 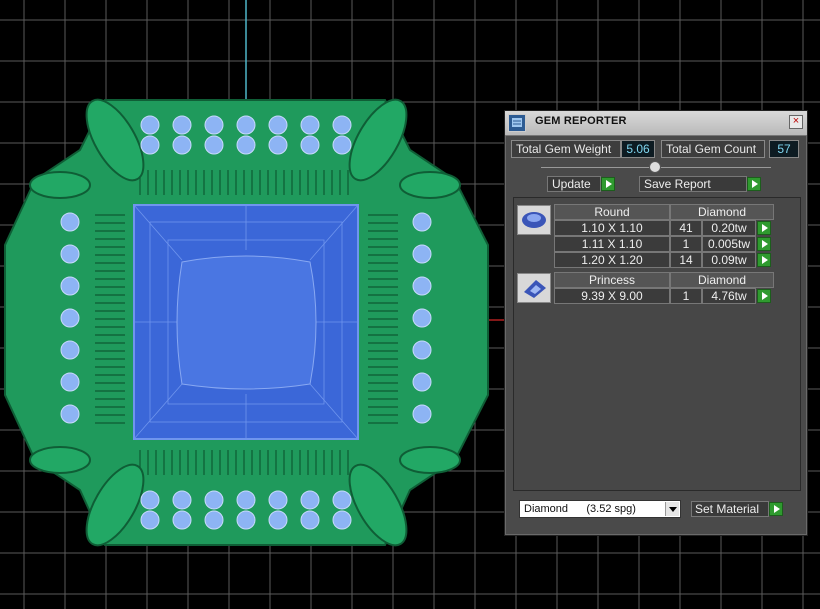 I want to click on princess-gem-icon, so click(x=534, y=288).